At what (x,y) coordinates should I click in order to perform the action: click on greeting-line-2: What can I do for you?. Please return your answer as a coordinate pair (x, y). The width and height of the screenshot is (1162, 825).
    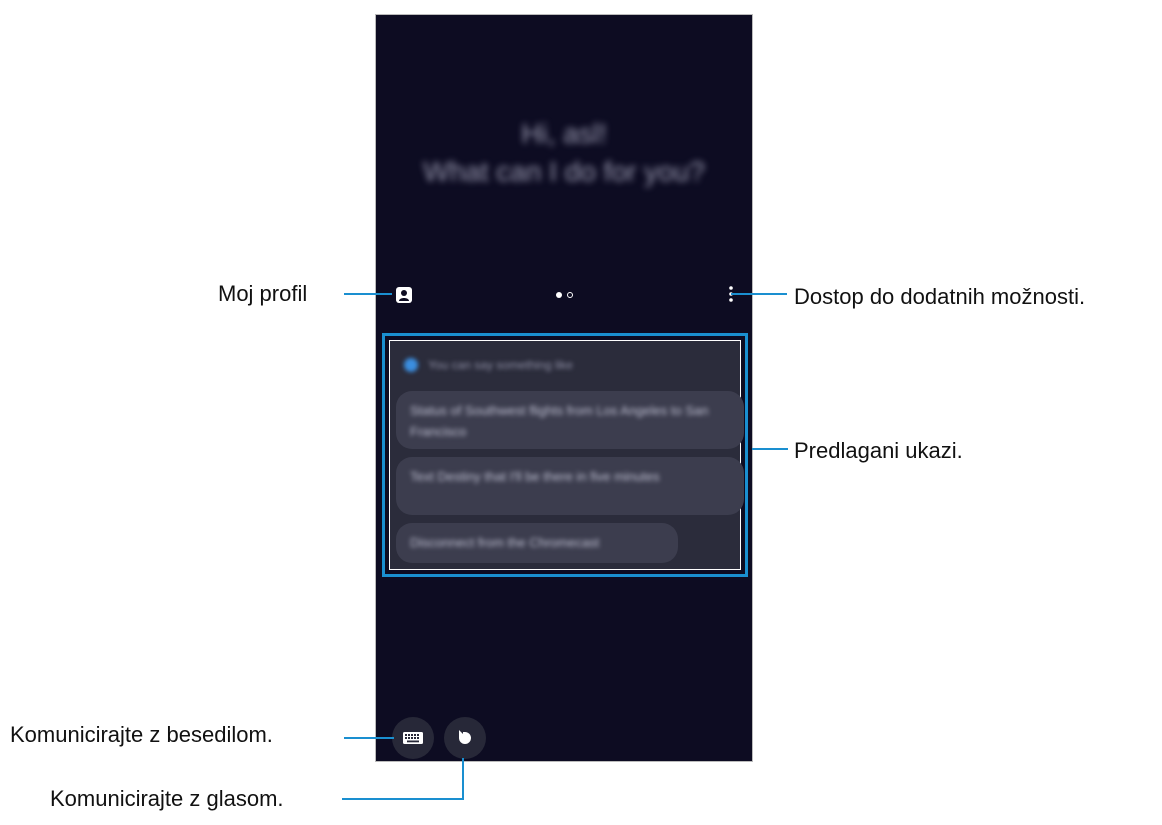
    Looking at the image, I should click on (564, 171).